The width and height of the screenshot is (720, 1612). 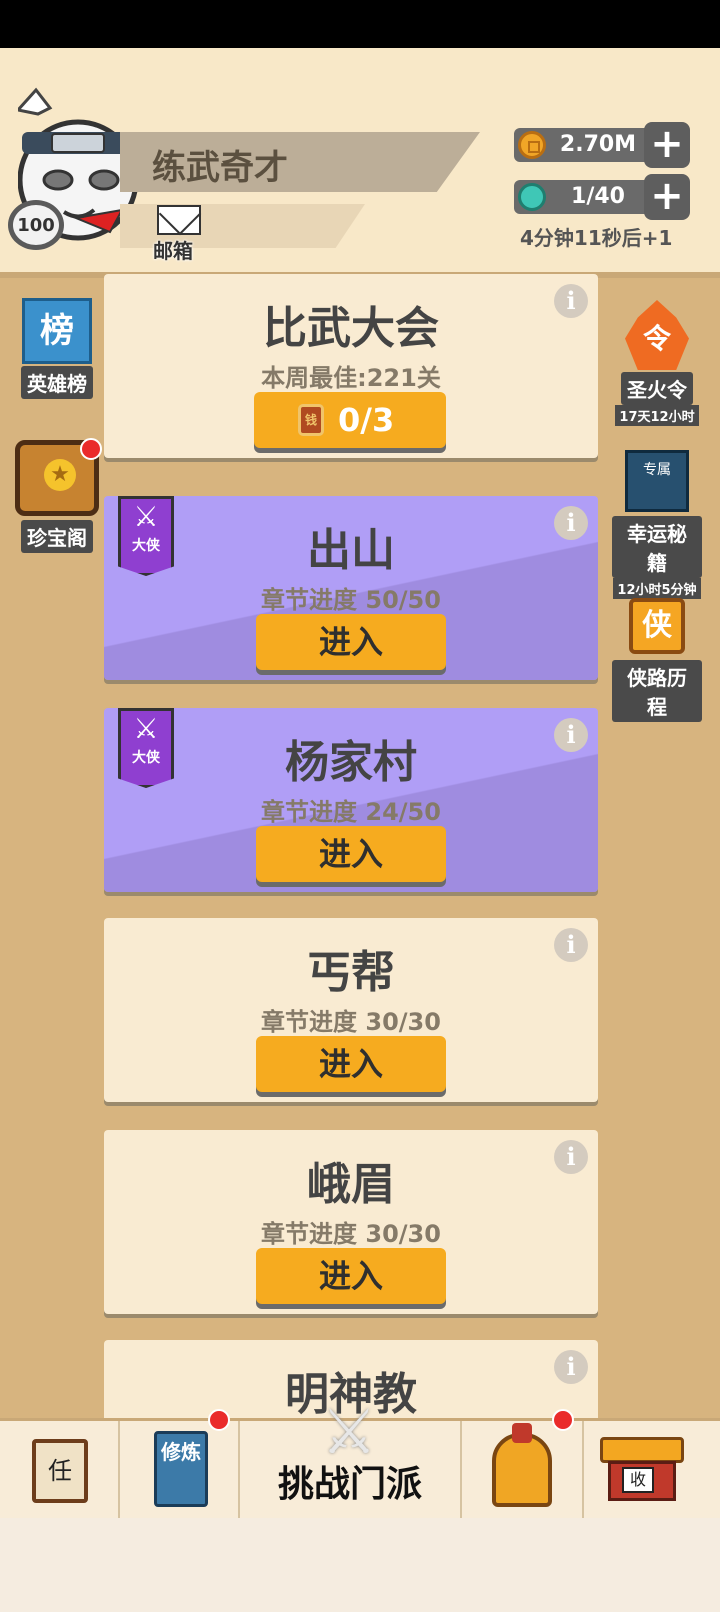 I want to click on tournament-best: 本周最佳:221关, so click(x=351, y=378).